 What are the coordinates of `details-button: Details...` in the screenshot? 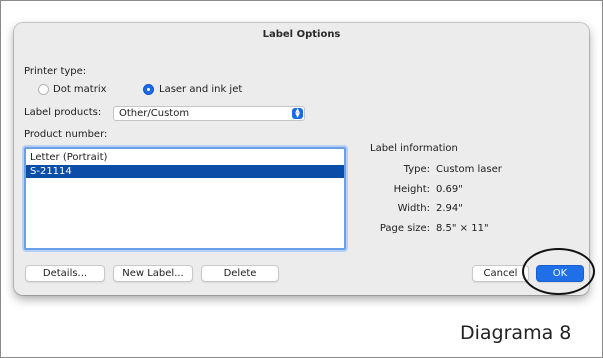 It's located at (65, 273).